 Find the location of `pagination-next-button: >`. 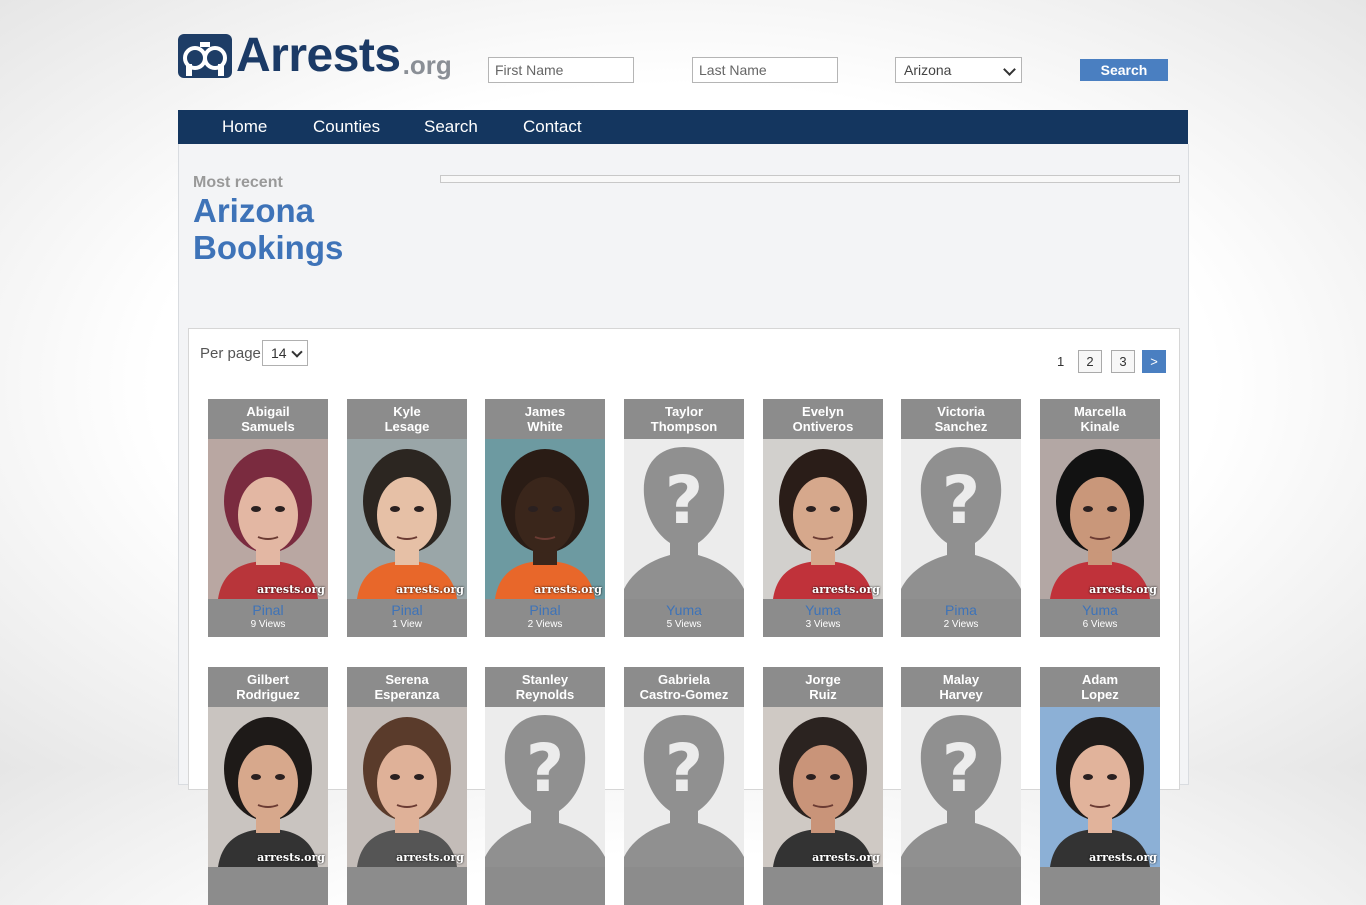

pagination-next-button: > is located at coordinates (1154, 361).